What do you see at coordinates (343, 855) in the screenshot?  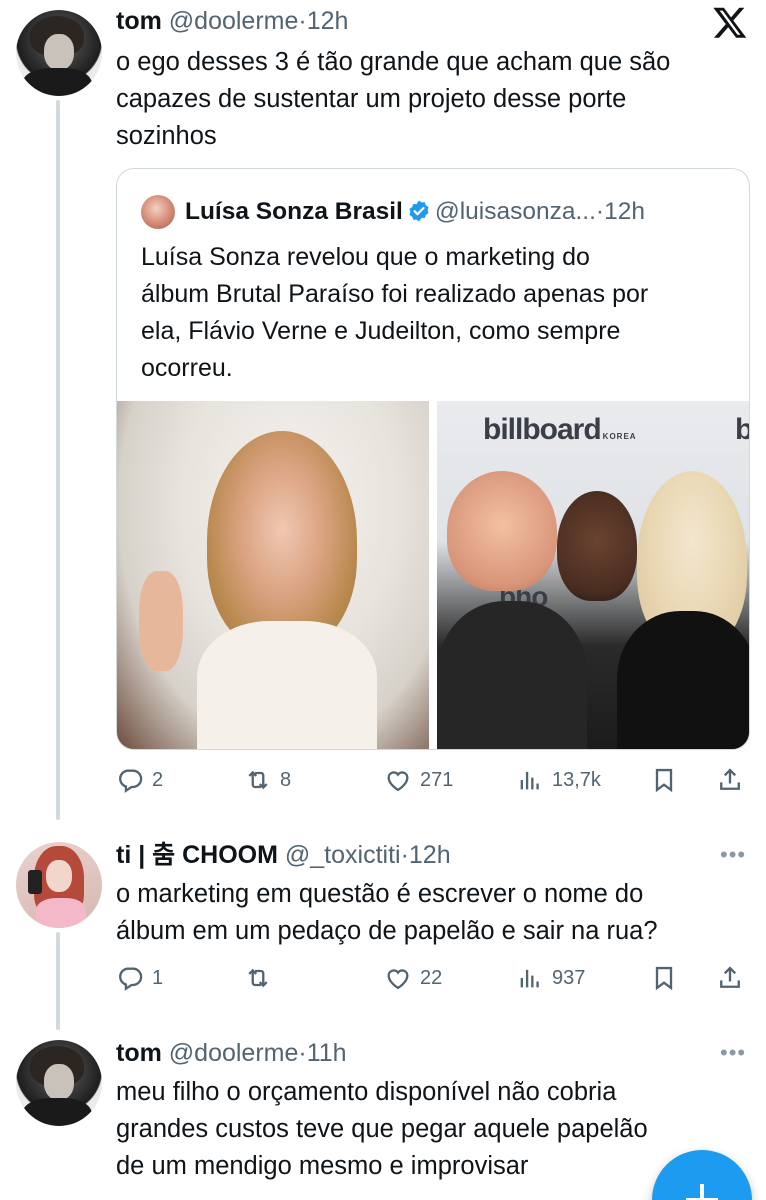 I see `handle: @_toxictiti` at bounding box center [343, 855].